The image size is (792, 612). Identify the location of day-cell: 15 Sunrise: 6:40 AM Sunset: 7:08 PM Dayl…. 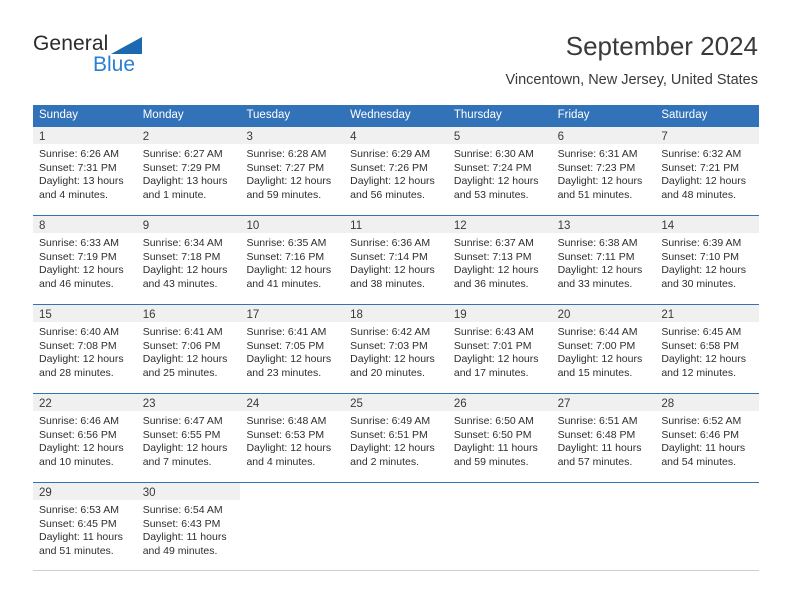
(85, 349).